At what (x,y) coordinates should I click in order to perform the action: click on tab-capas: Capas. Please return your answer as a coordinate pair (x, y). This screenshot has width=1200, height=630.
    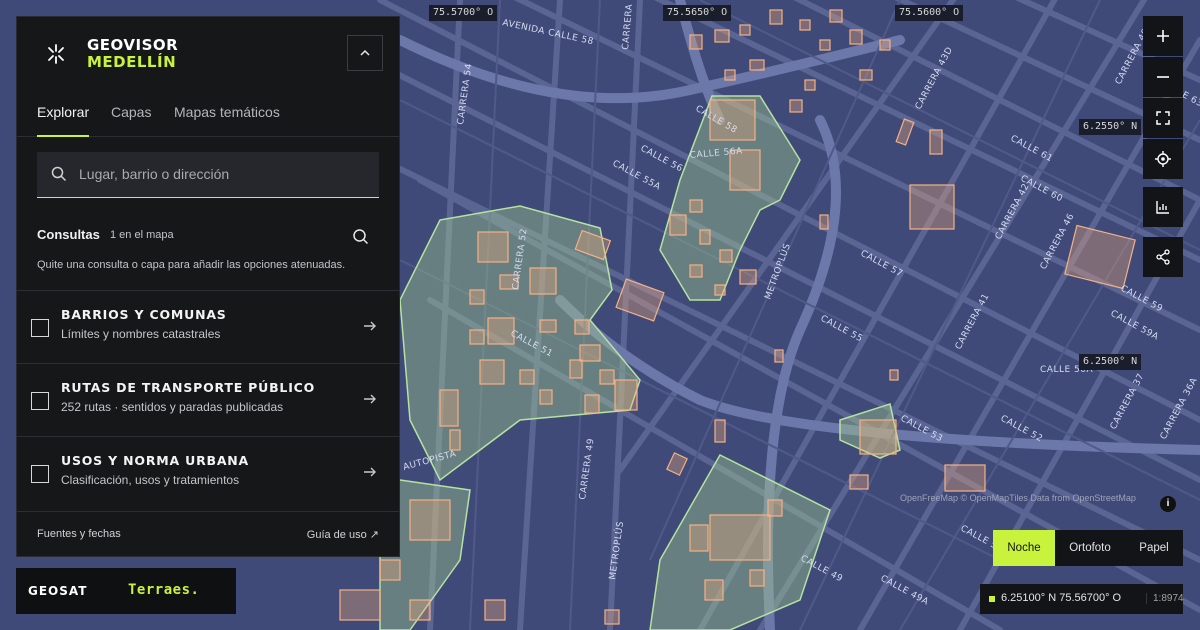
    Looking at the image, I should click on (131, 120).